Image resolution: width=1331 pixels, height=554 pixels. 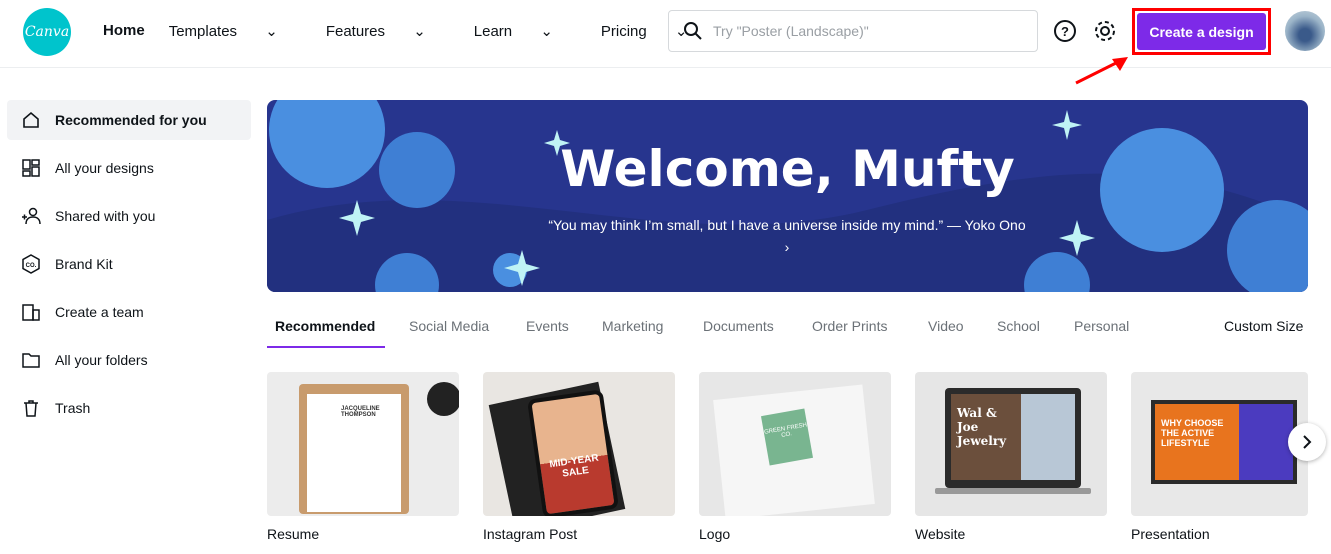 I want to click on welcome-title: Welcome, Mufty, so click(x=787, y=169).